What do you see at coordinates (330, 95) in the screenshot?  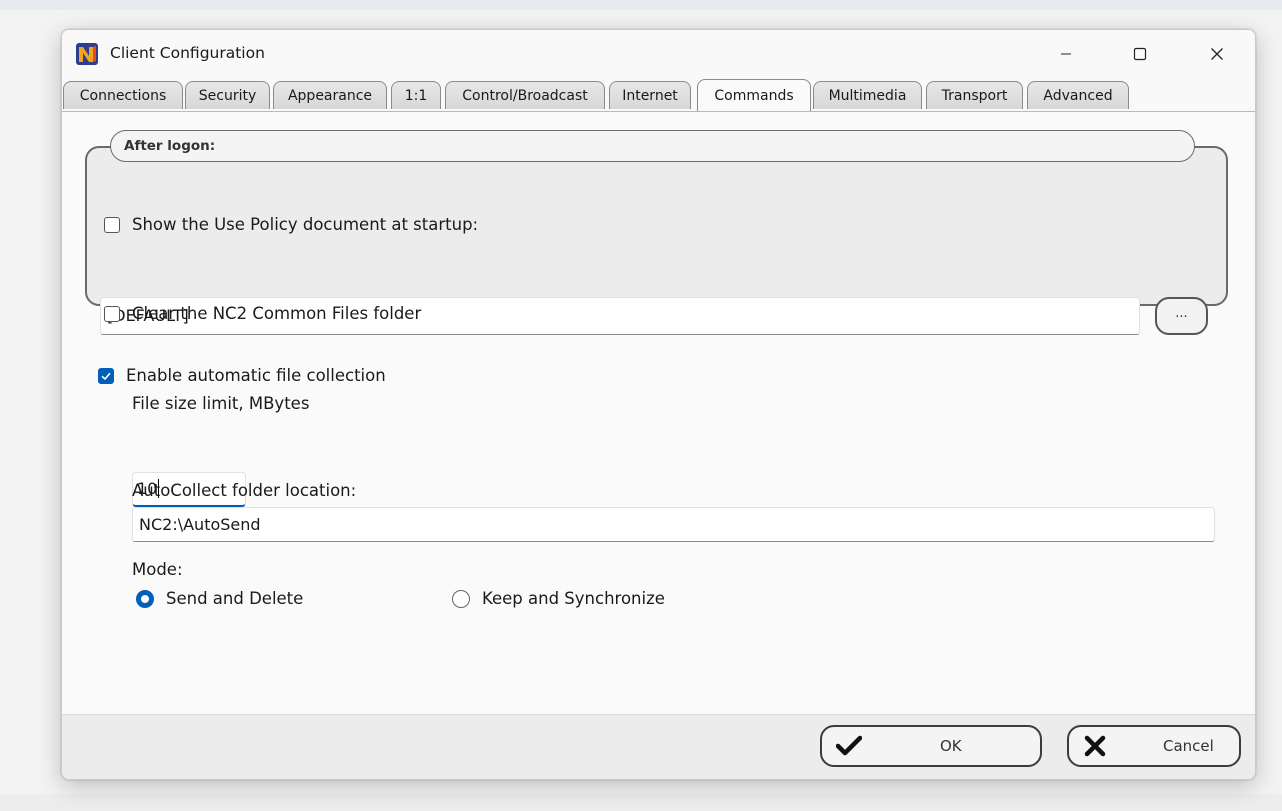 I see `tab-appearance: Appearance` at bounding box center [330, 95].